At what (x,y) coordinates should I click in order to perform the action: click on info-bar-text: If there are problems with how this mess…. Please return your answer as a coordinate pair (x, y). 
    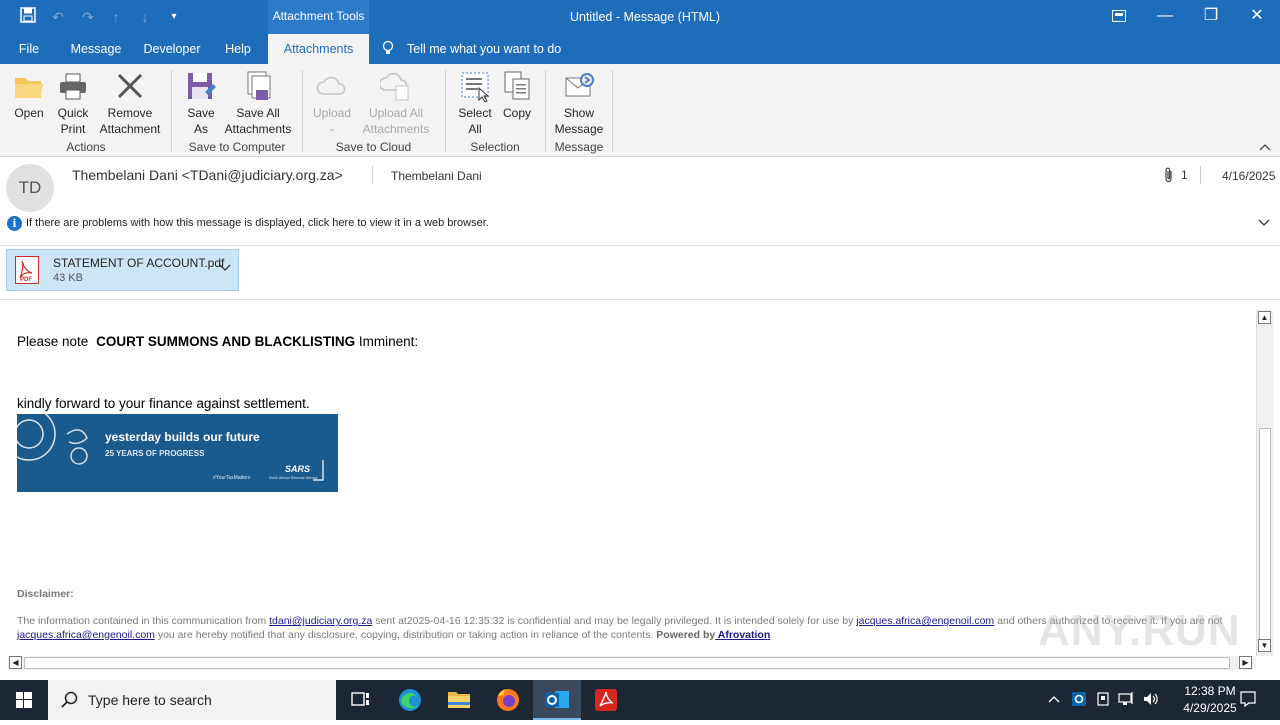
    Looking at the image, I should click on (257, 223).